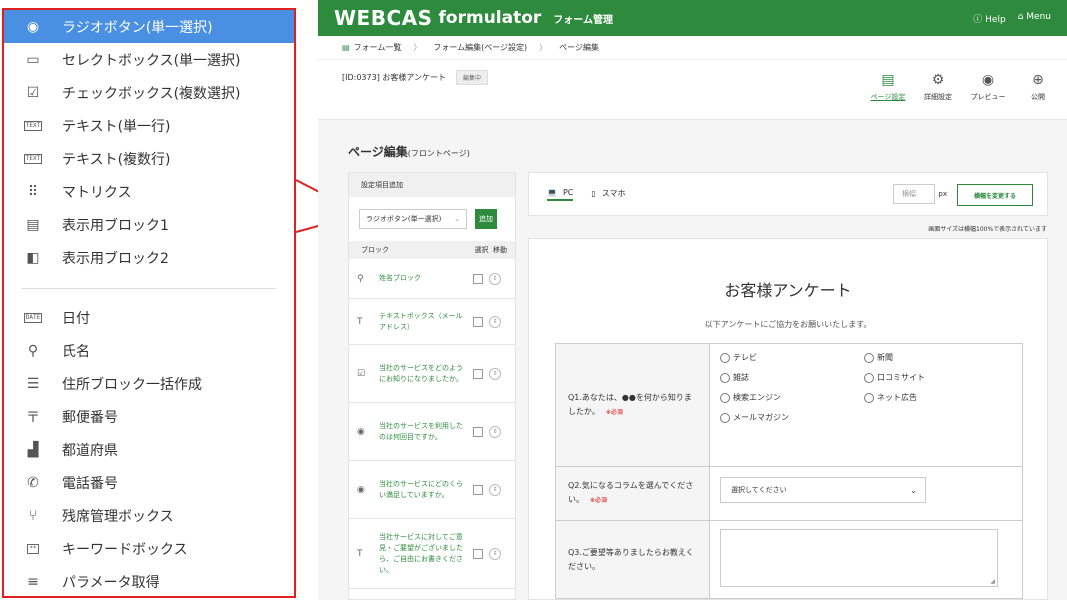  Describe the element at coordinates (33, 191) in the screenshot. I see `matrix-icon: ⠿` at that location.